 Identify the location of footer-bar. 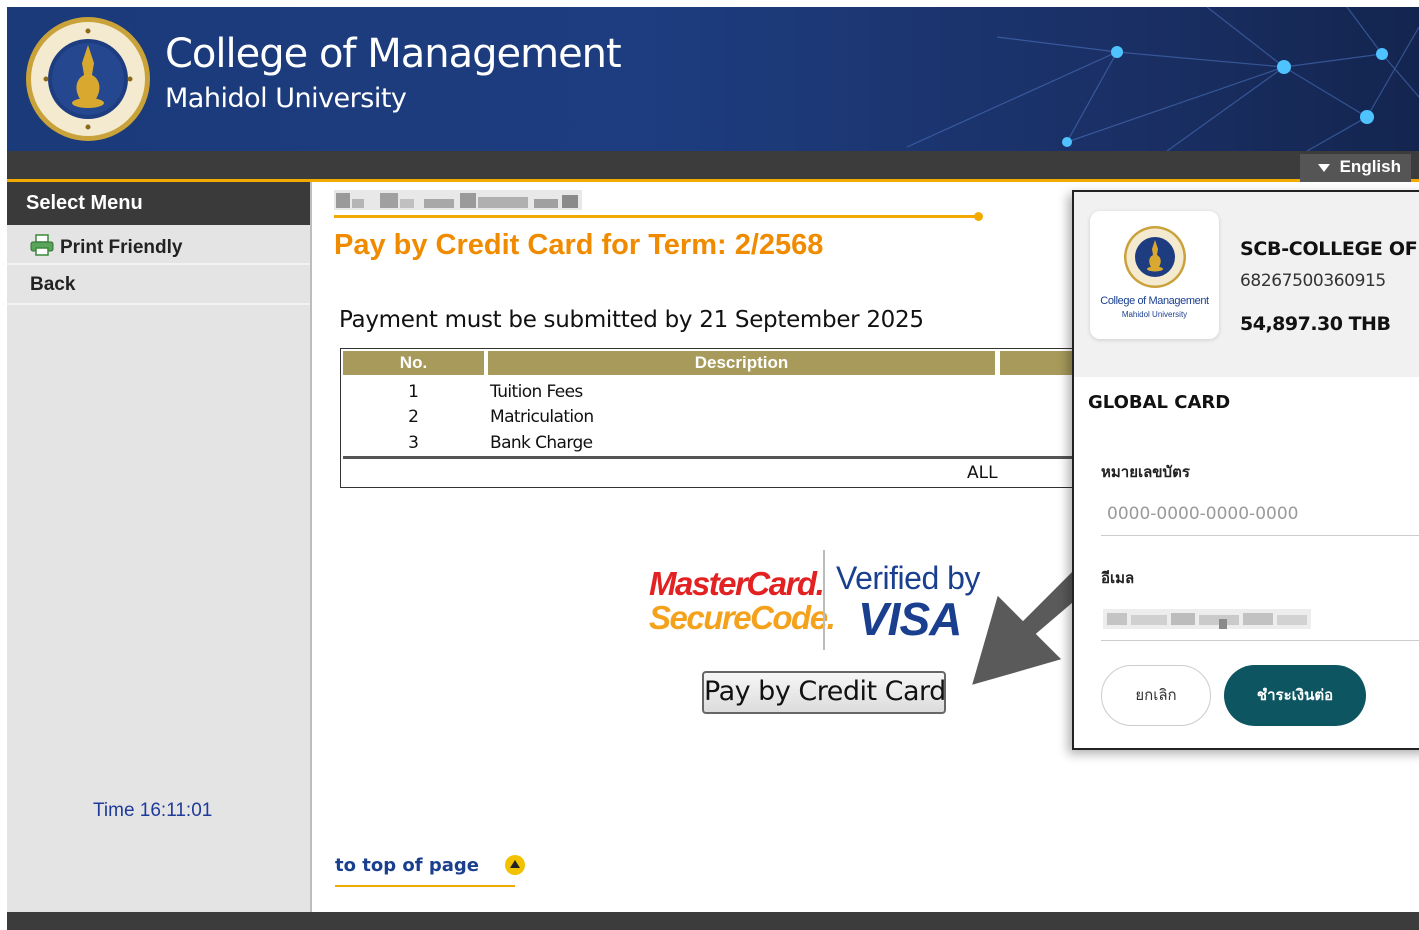
(713, 921).